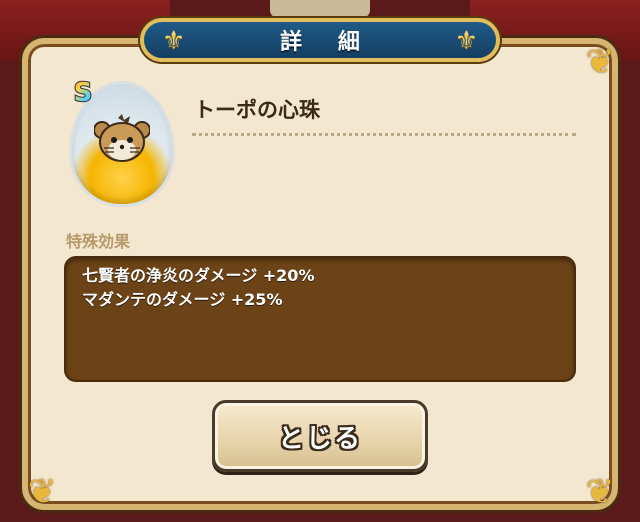  What do you see at coordinates (122, 138) in the screenshot?
I see `mouse-face-icon` at bounding box center [122, 138].